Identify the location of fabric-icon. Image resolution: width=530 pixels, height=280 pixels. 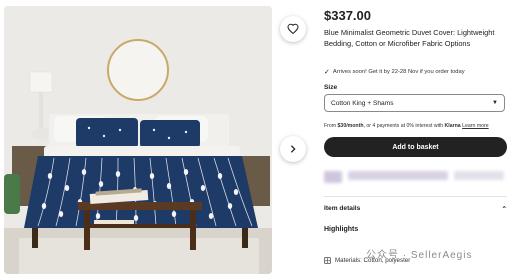
(327, 260).